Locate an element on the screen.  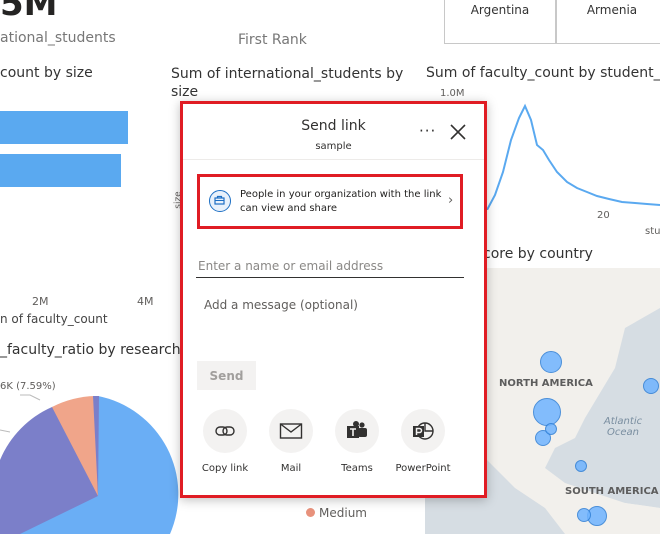
dialog-title: Send link is located at coordinates (333, 126).